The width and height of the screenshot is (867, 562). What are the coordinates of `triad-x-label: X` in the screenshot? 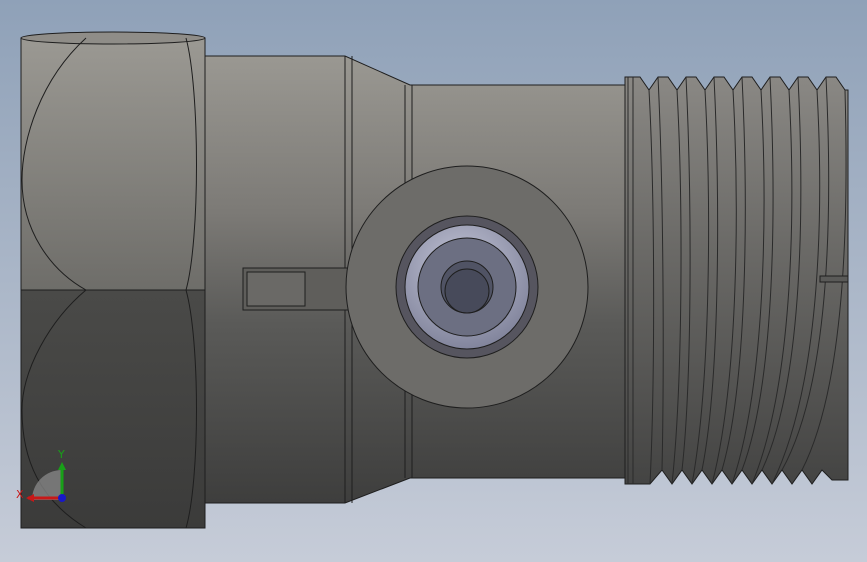 It's located at (20, 494).